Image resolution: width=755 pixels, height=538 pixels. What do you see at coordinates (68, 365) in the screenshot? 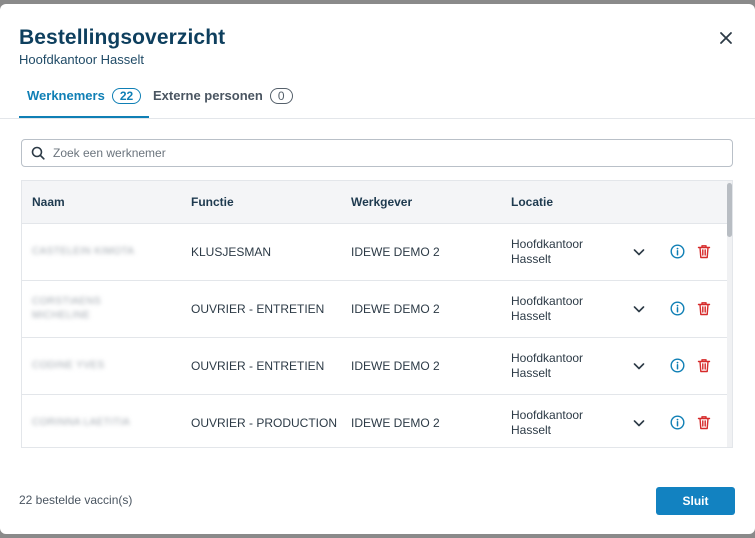
I see `employee-name: CODINE YVES` at bounding box center [68, 365].